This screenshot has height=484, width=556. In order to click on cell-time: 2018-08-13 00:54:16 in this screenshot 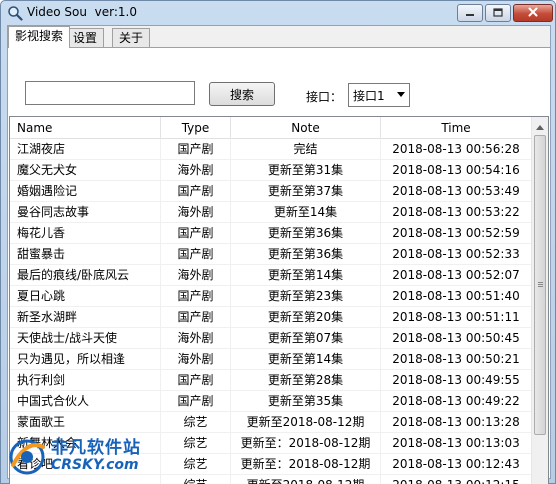, I will do `click(456, 170)`.